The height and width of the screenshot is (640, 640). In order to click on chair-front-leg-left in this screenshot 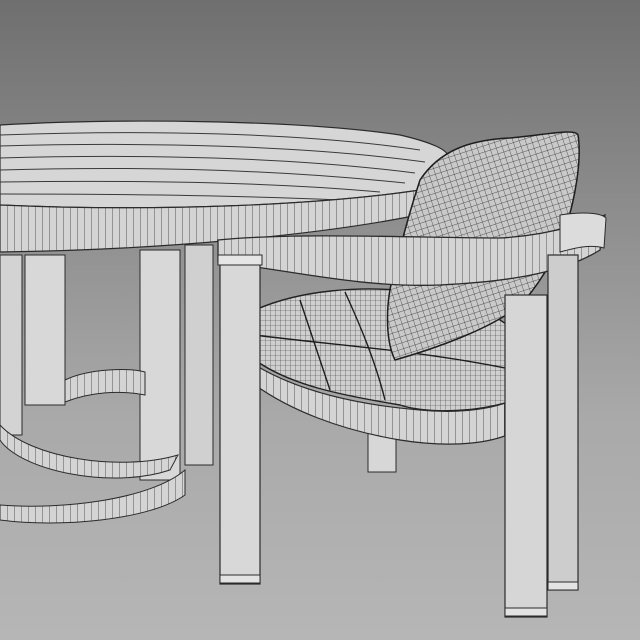, I will do `click(240, 423)`.